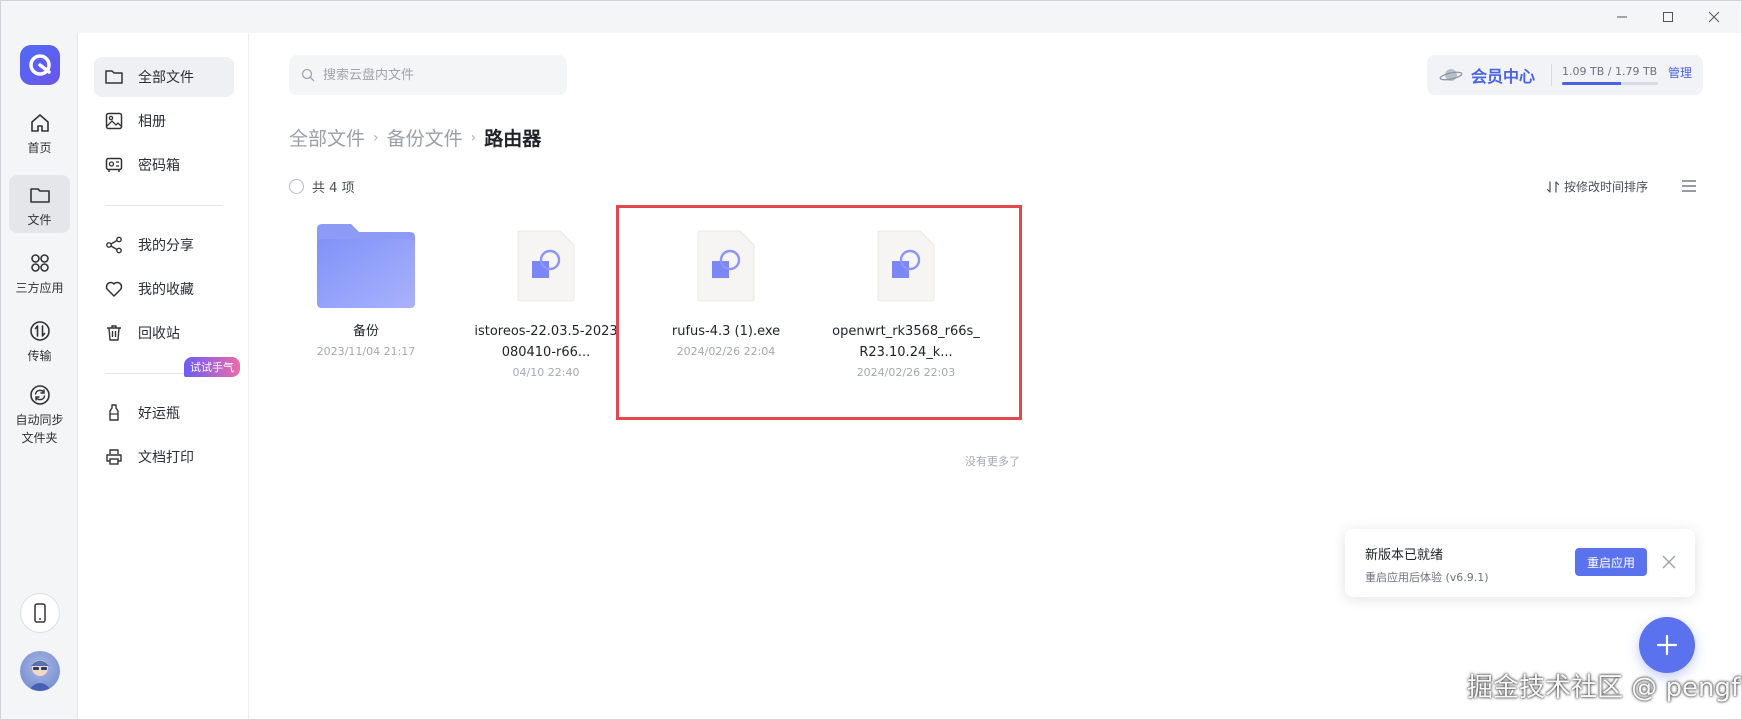  What do you see at coordinates (114, 245) in the screenshot?
I see `share-icon` at bounding box center [114, 245].